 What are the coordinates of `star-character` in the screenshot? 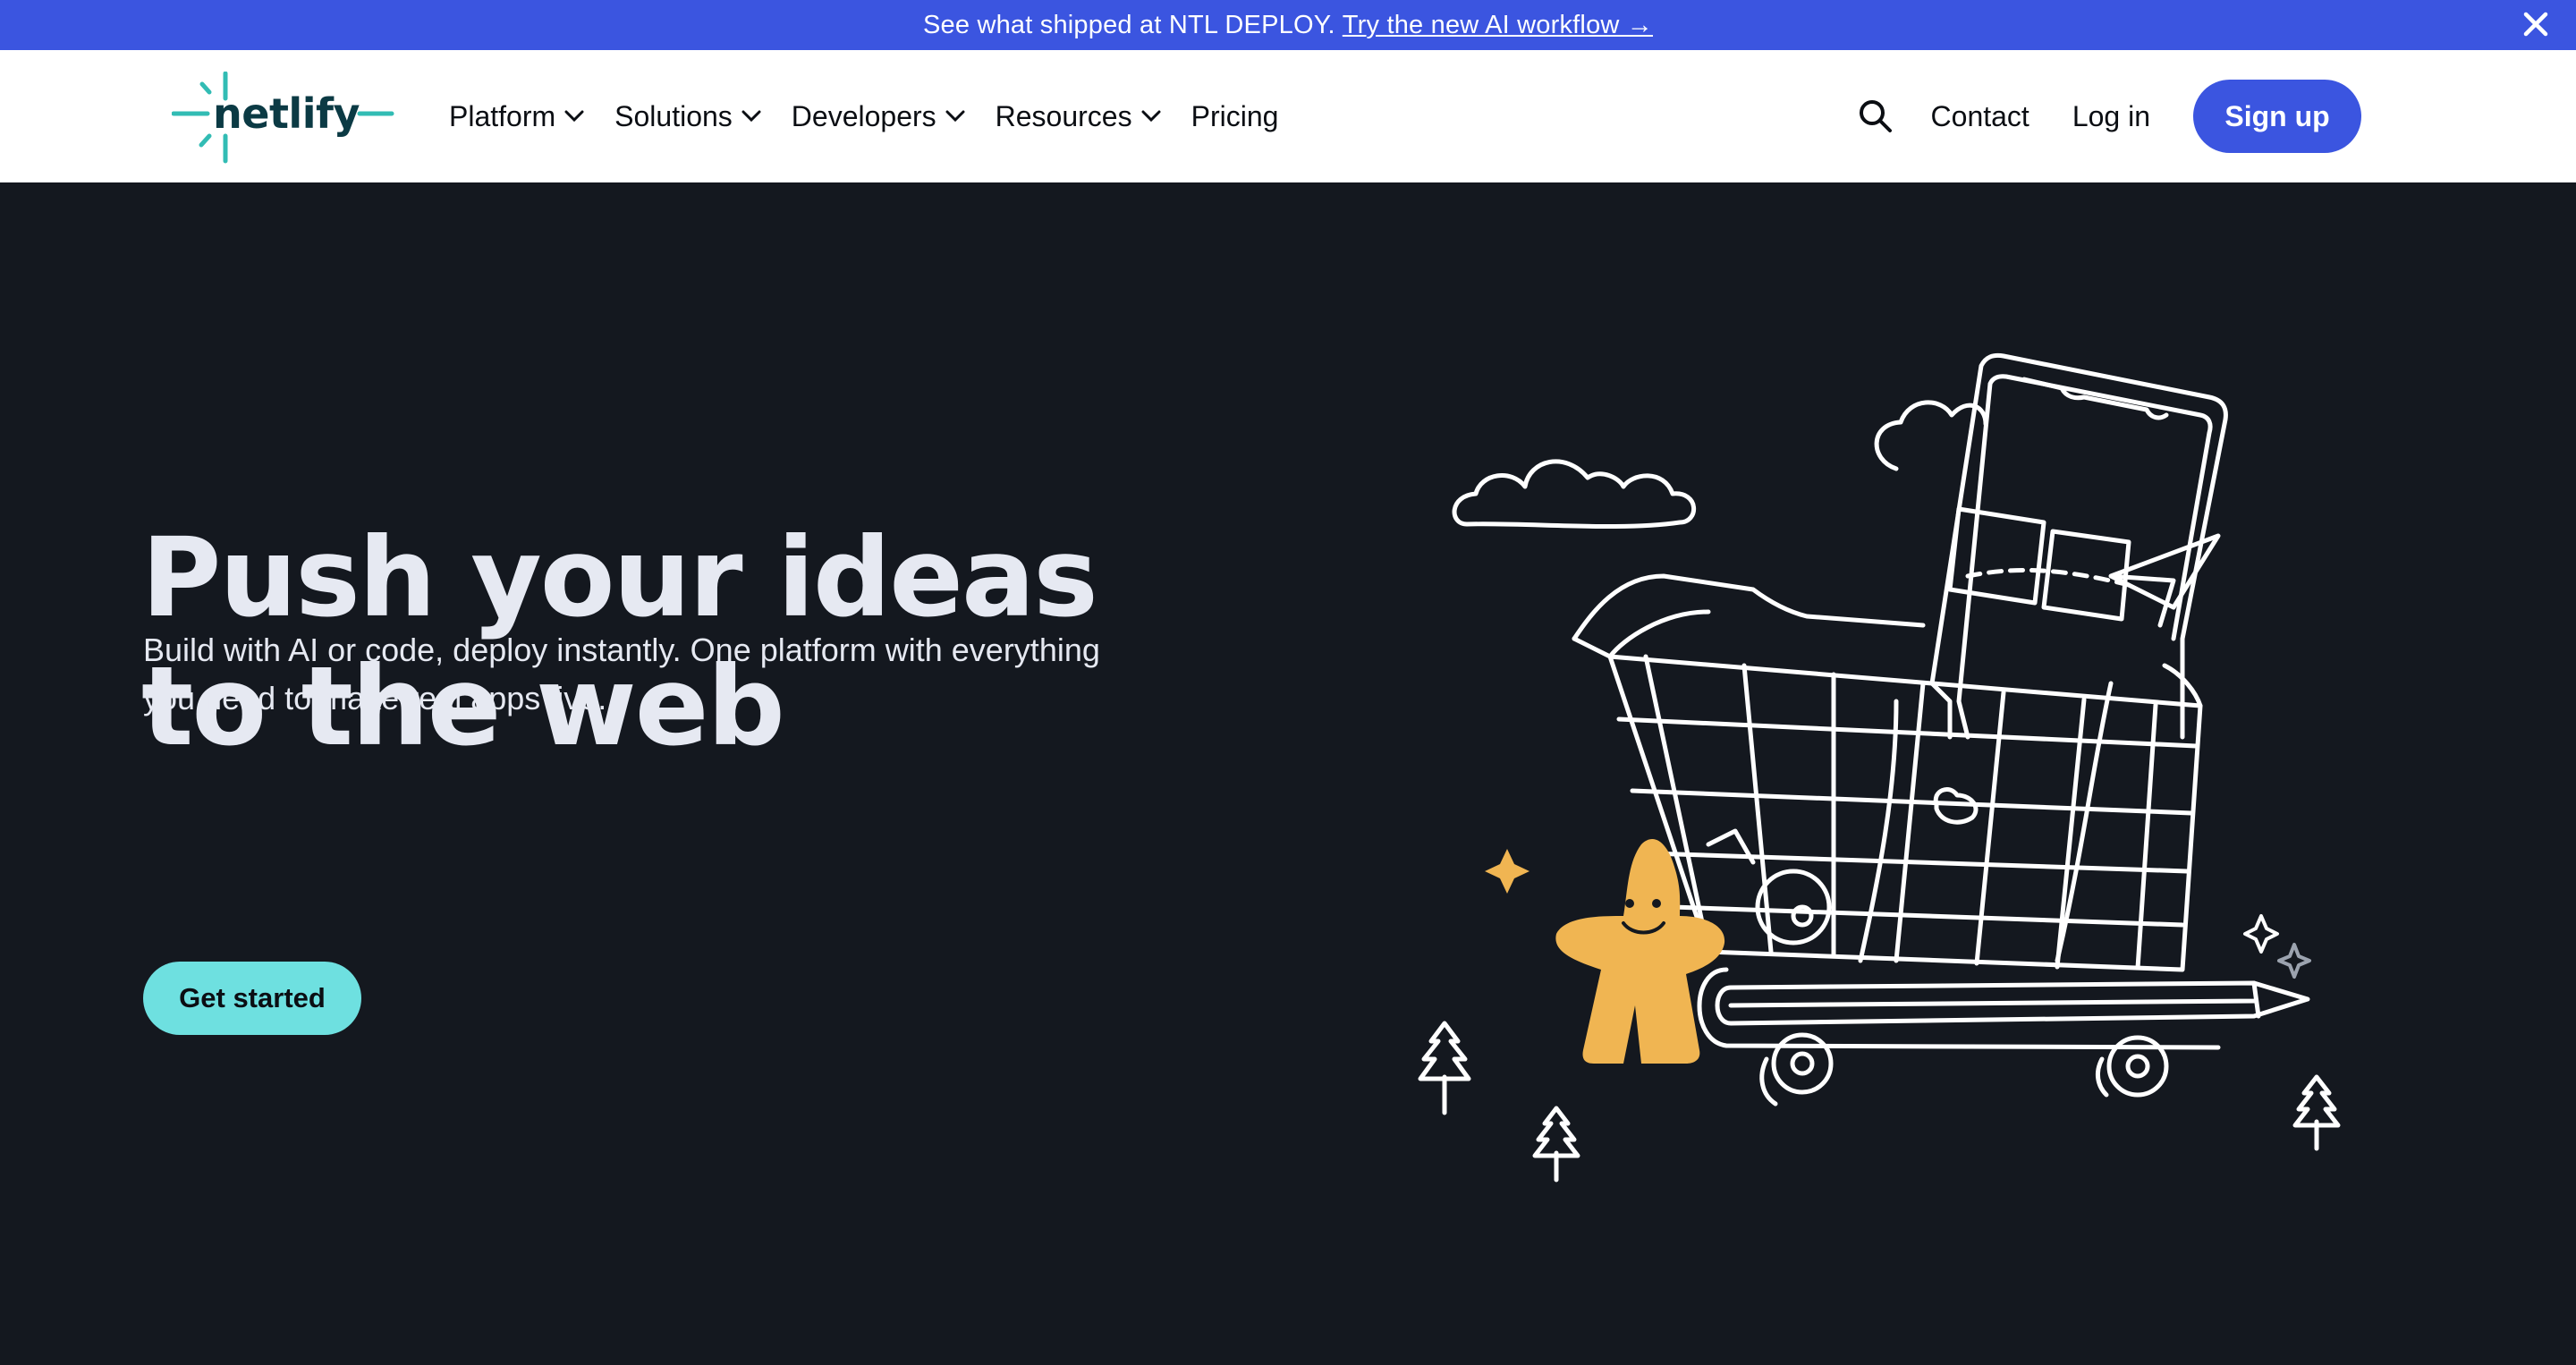 It's located at (1640, 951).